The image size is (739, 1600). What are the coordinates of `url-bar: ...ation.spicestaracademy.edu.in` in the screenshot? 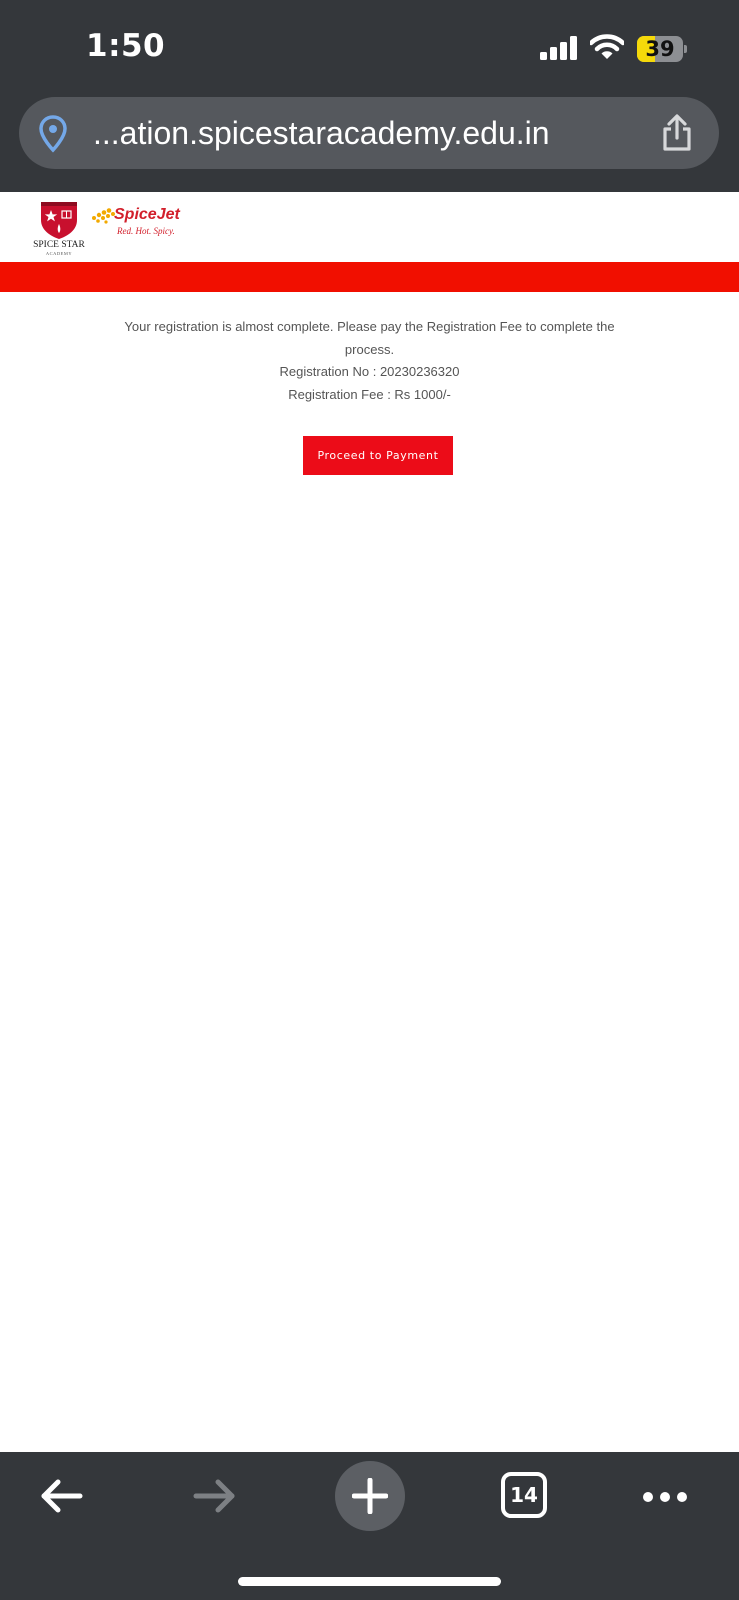 It's located at (369, 133).